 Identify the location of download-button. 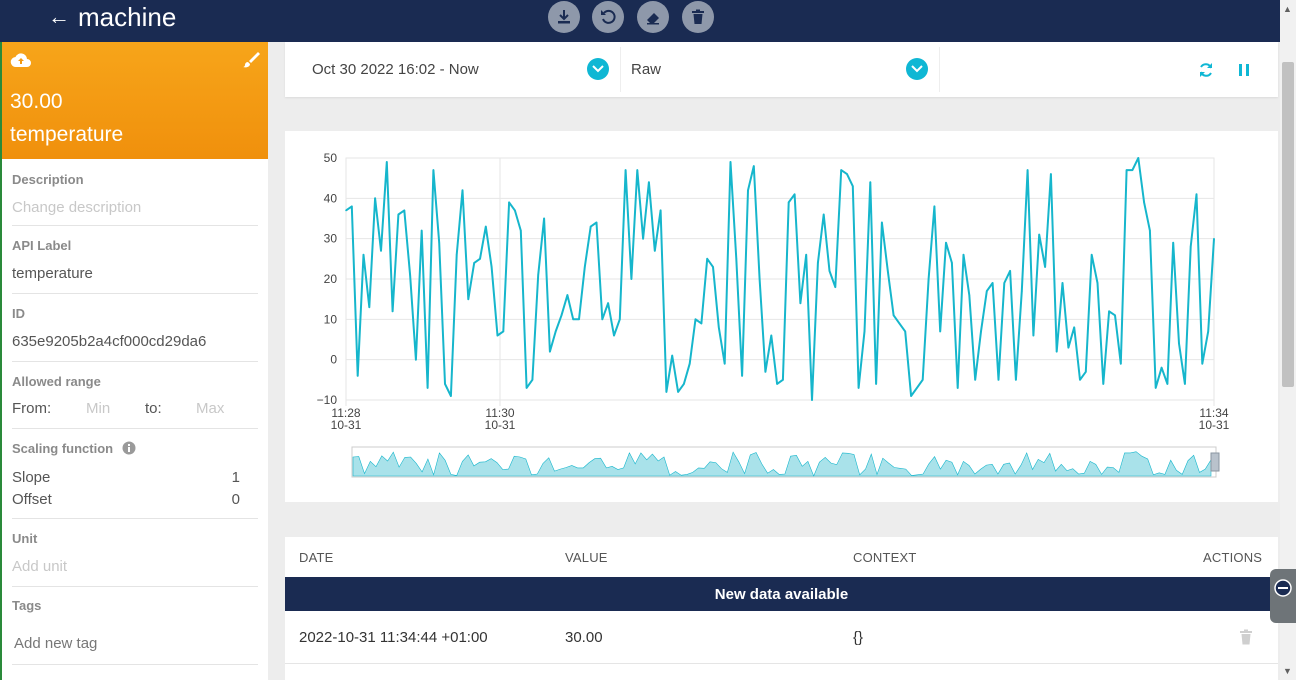
(564, 17).